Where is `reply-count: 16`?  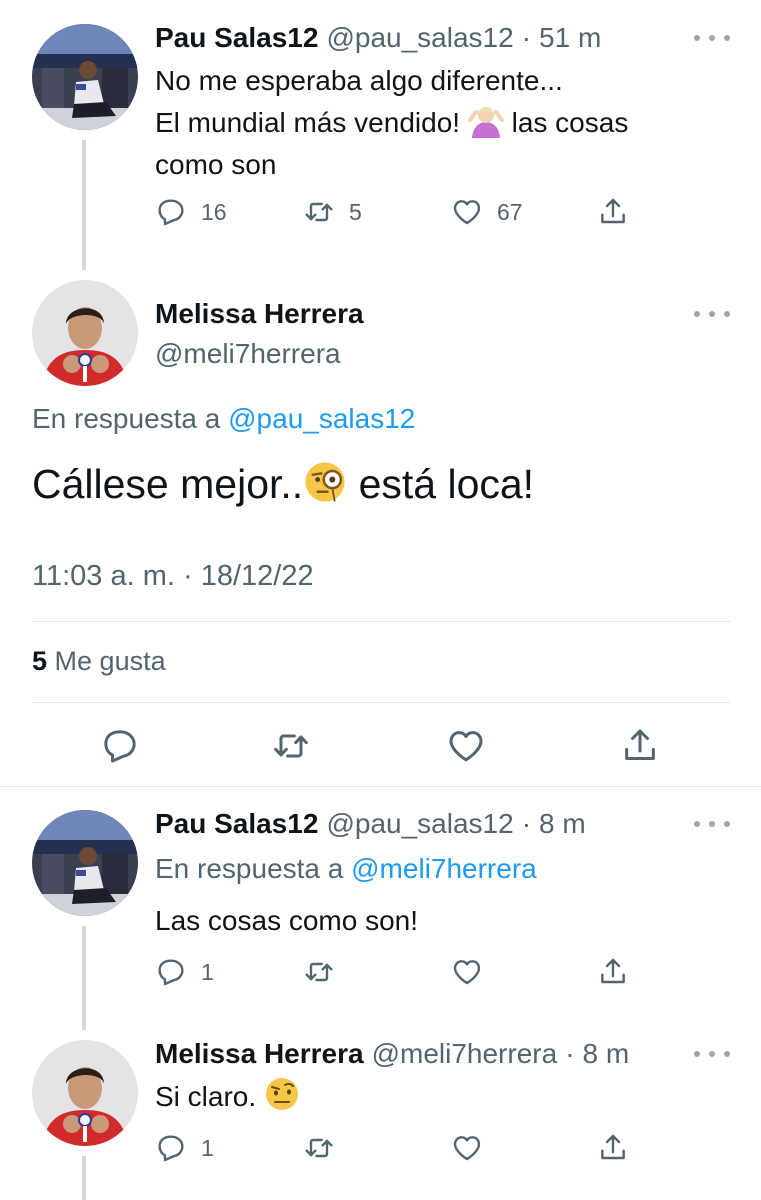 reply-count: 16 is located at coordinates (214, 211).